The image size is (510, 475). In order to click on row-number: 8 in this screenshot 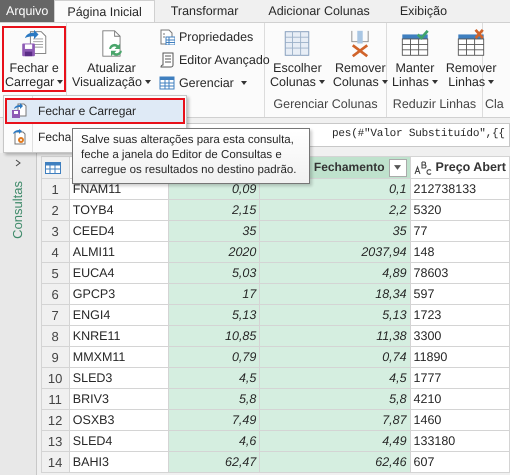, I will do `click(55, 336)`.